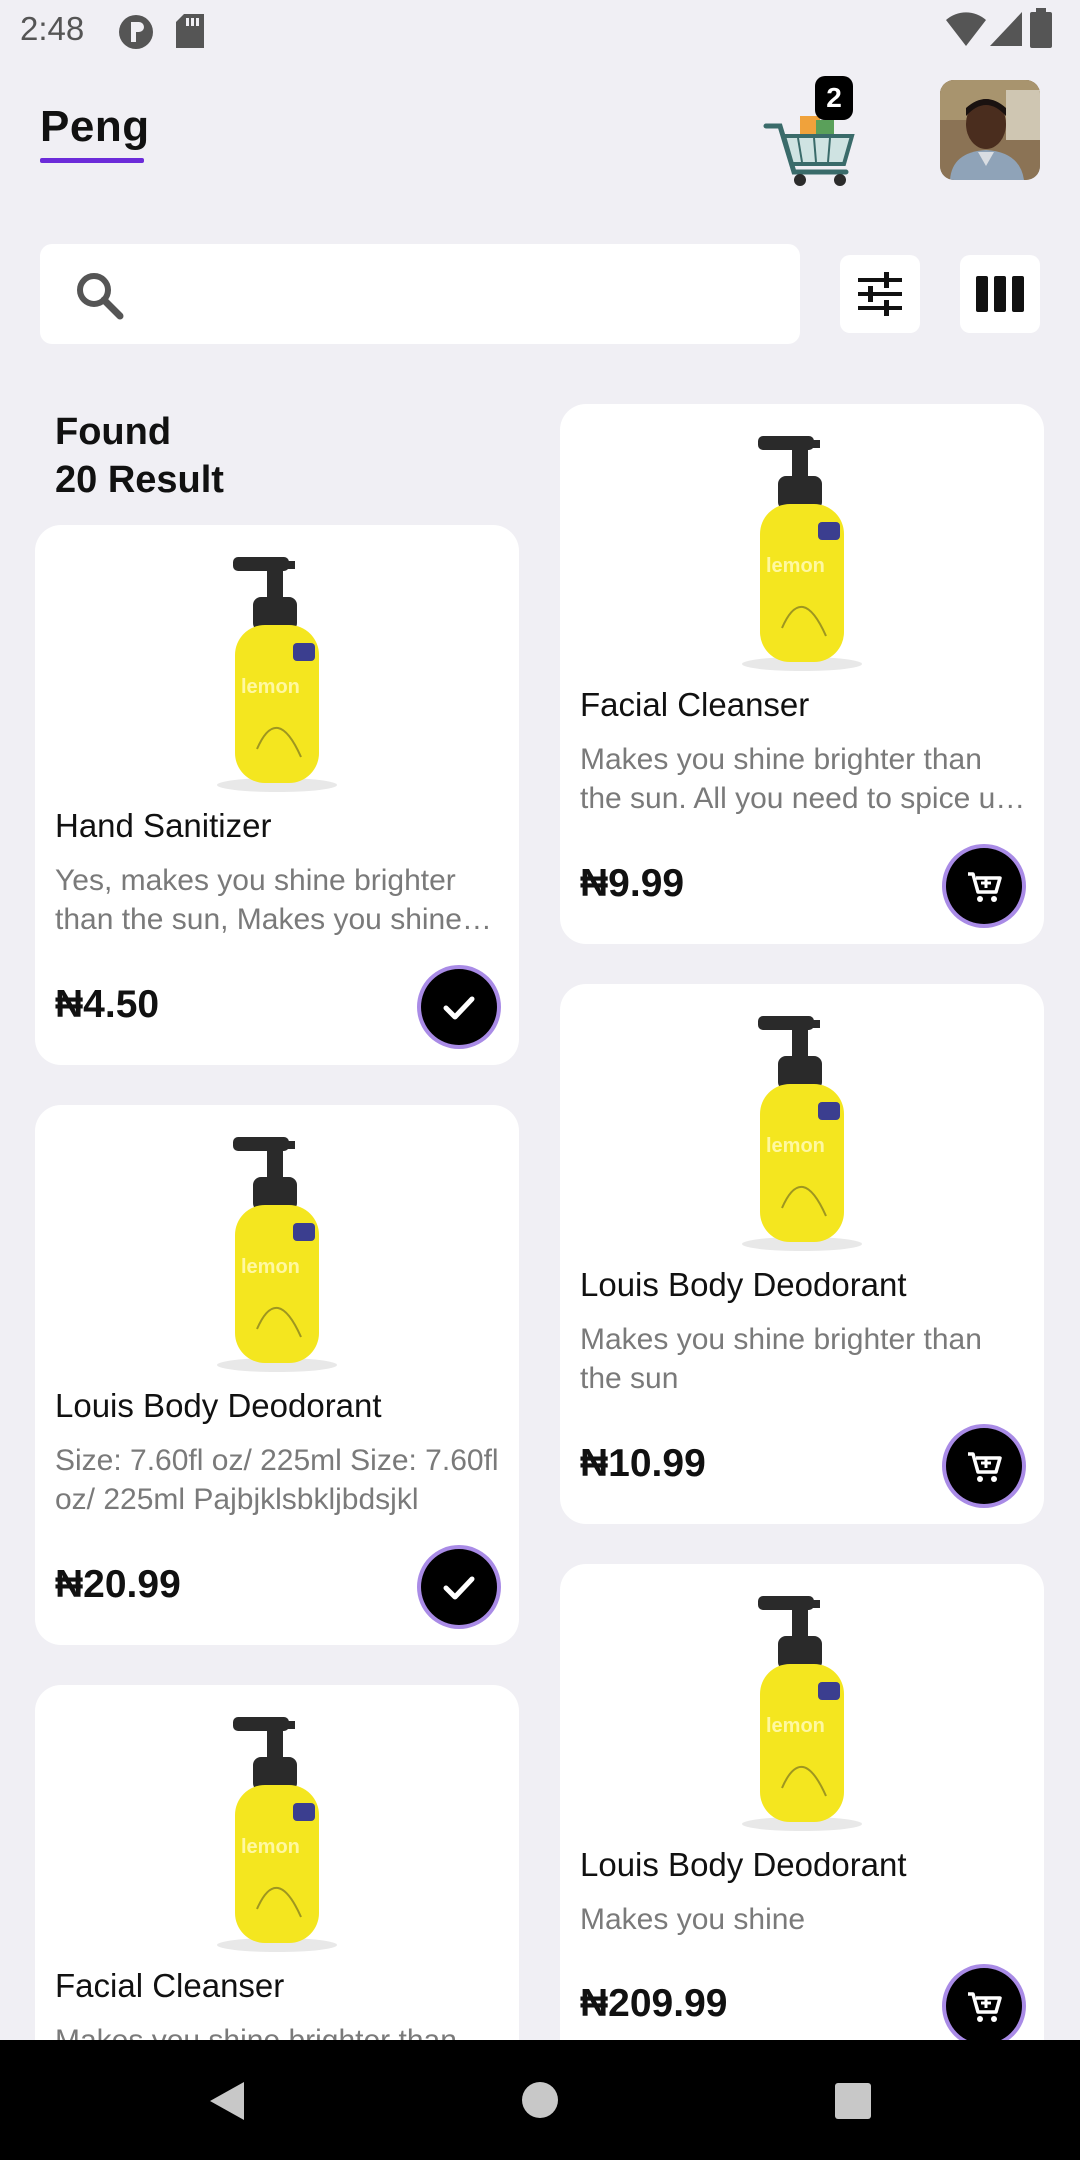 This screenshot has width=1080, height=2160. Describe the element at coordinates (643, 1463) in the screenshot. I see `product-price: ₦10.99` at that location.